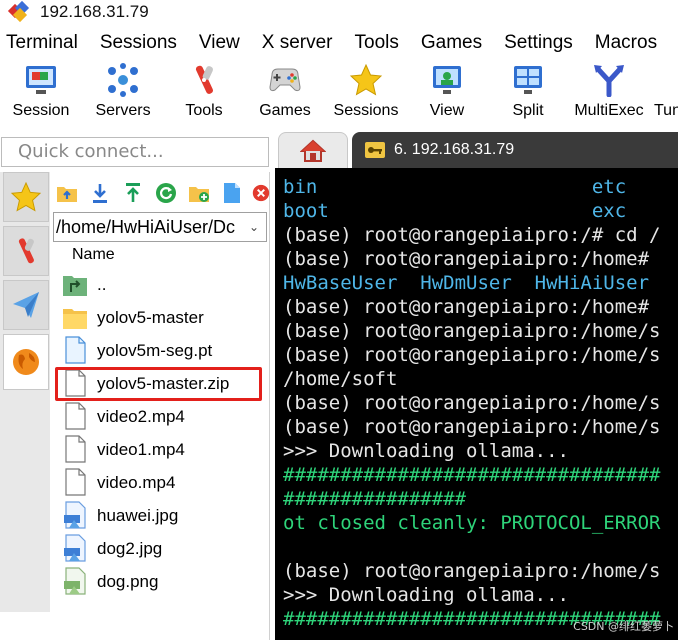 Image resolution: width=678 pixels, height=640 pixels. Describe the element at coordinates (261, 193) in the screenshot. I see `delete-button` at that location.